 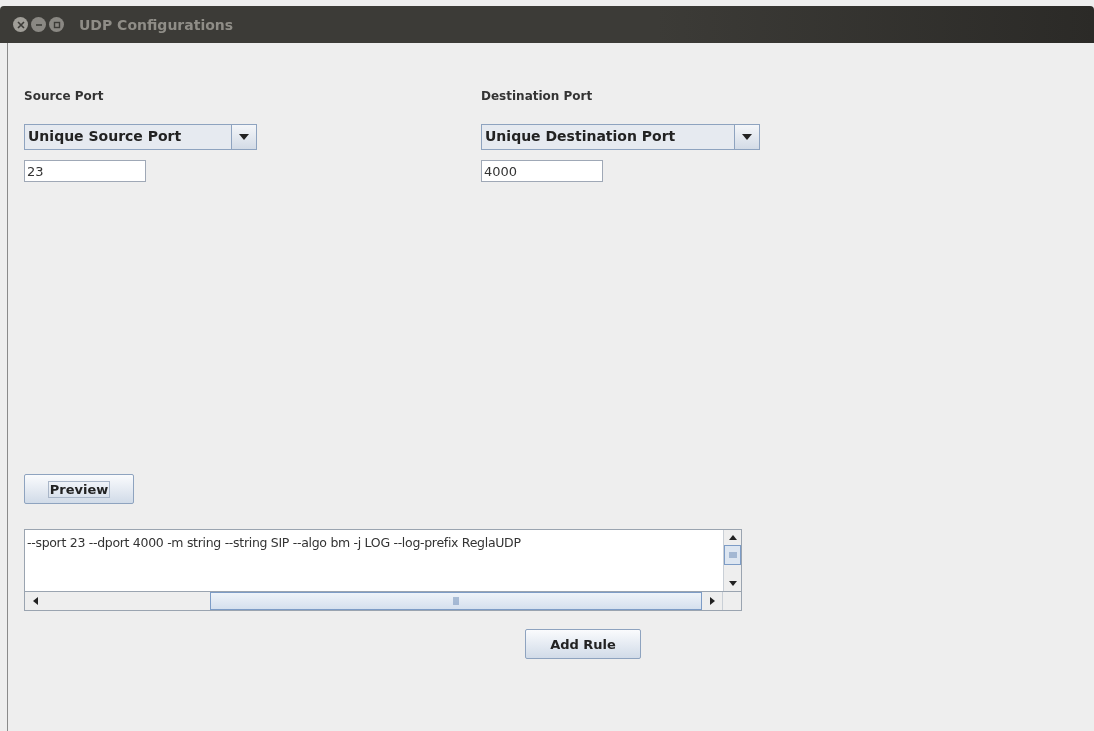 I want to click on vertical-scrollbar, so click(x=732, y=560).